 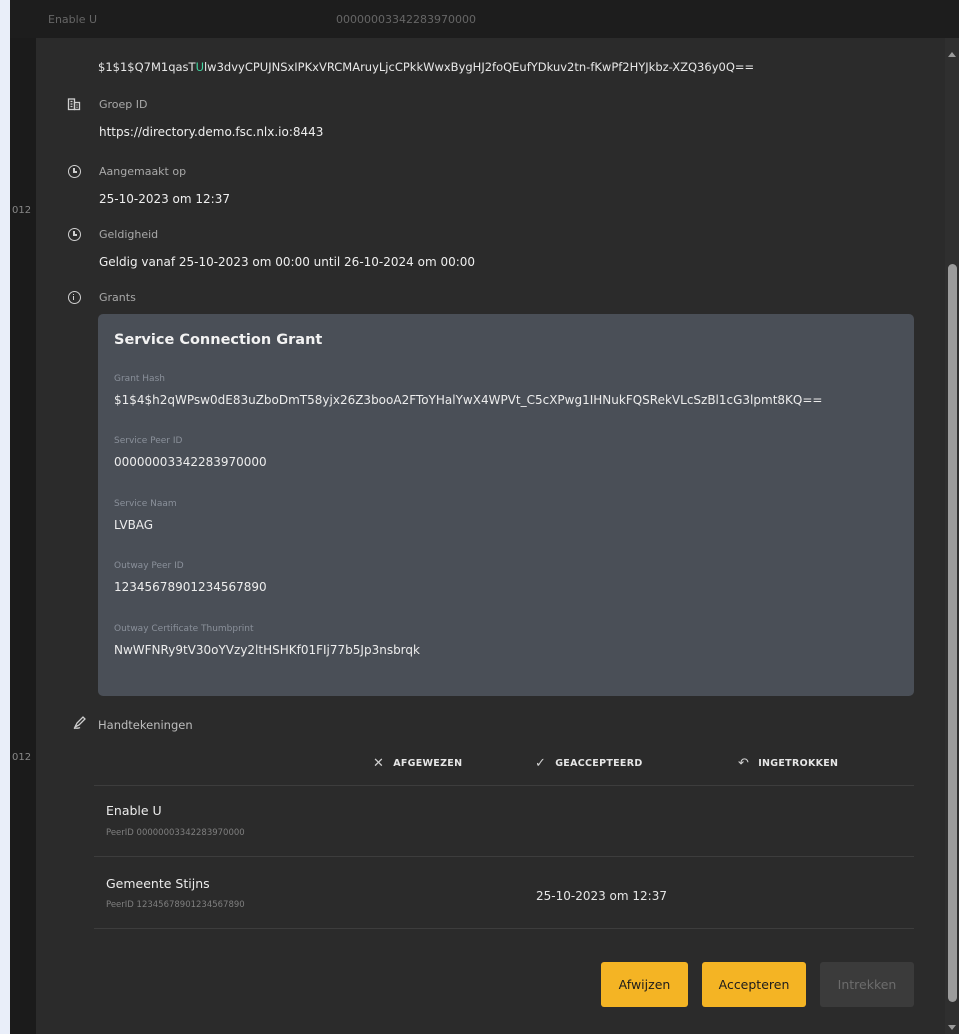 I want to click on signature-peer-id: PeerID 12345678901234567890, so click(x=175, y=905).